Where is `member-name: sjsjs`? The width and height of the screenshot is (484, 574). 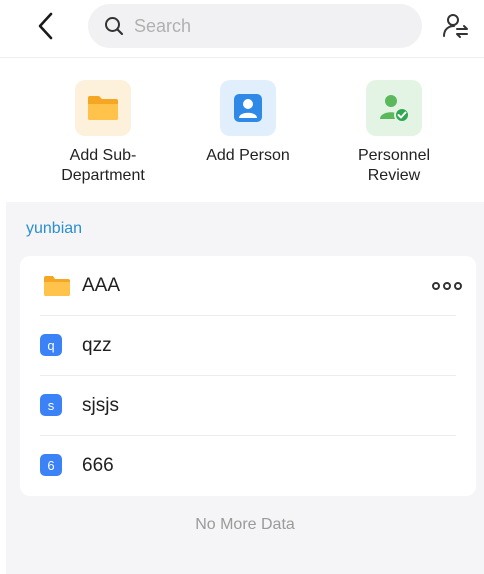
member-name: sjsjs is located at coordinates (100, 405).